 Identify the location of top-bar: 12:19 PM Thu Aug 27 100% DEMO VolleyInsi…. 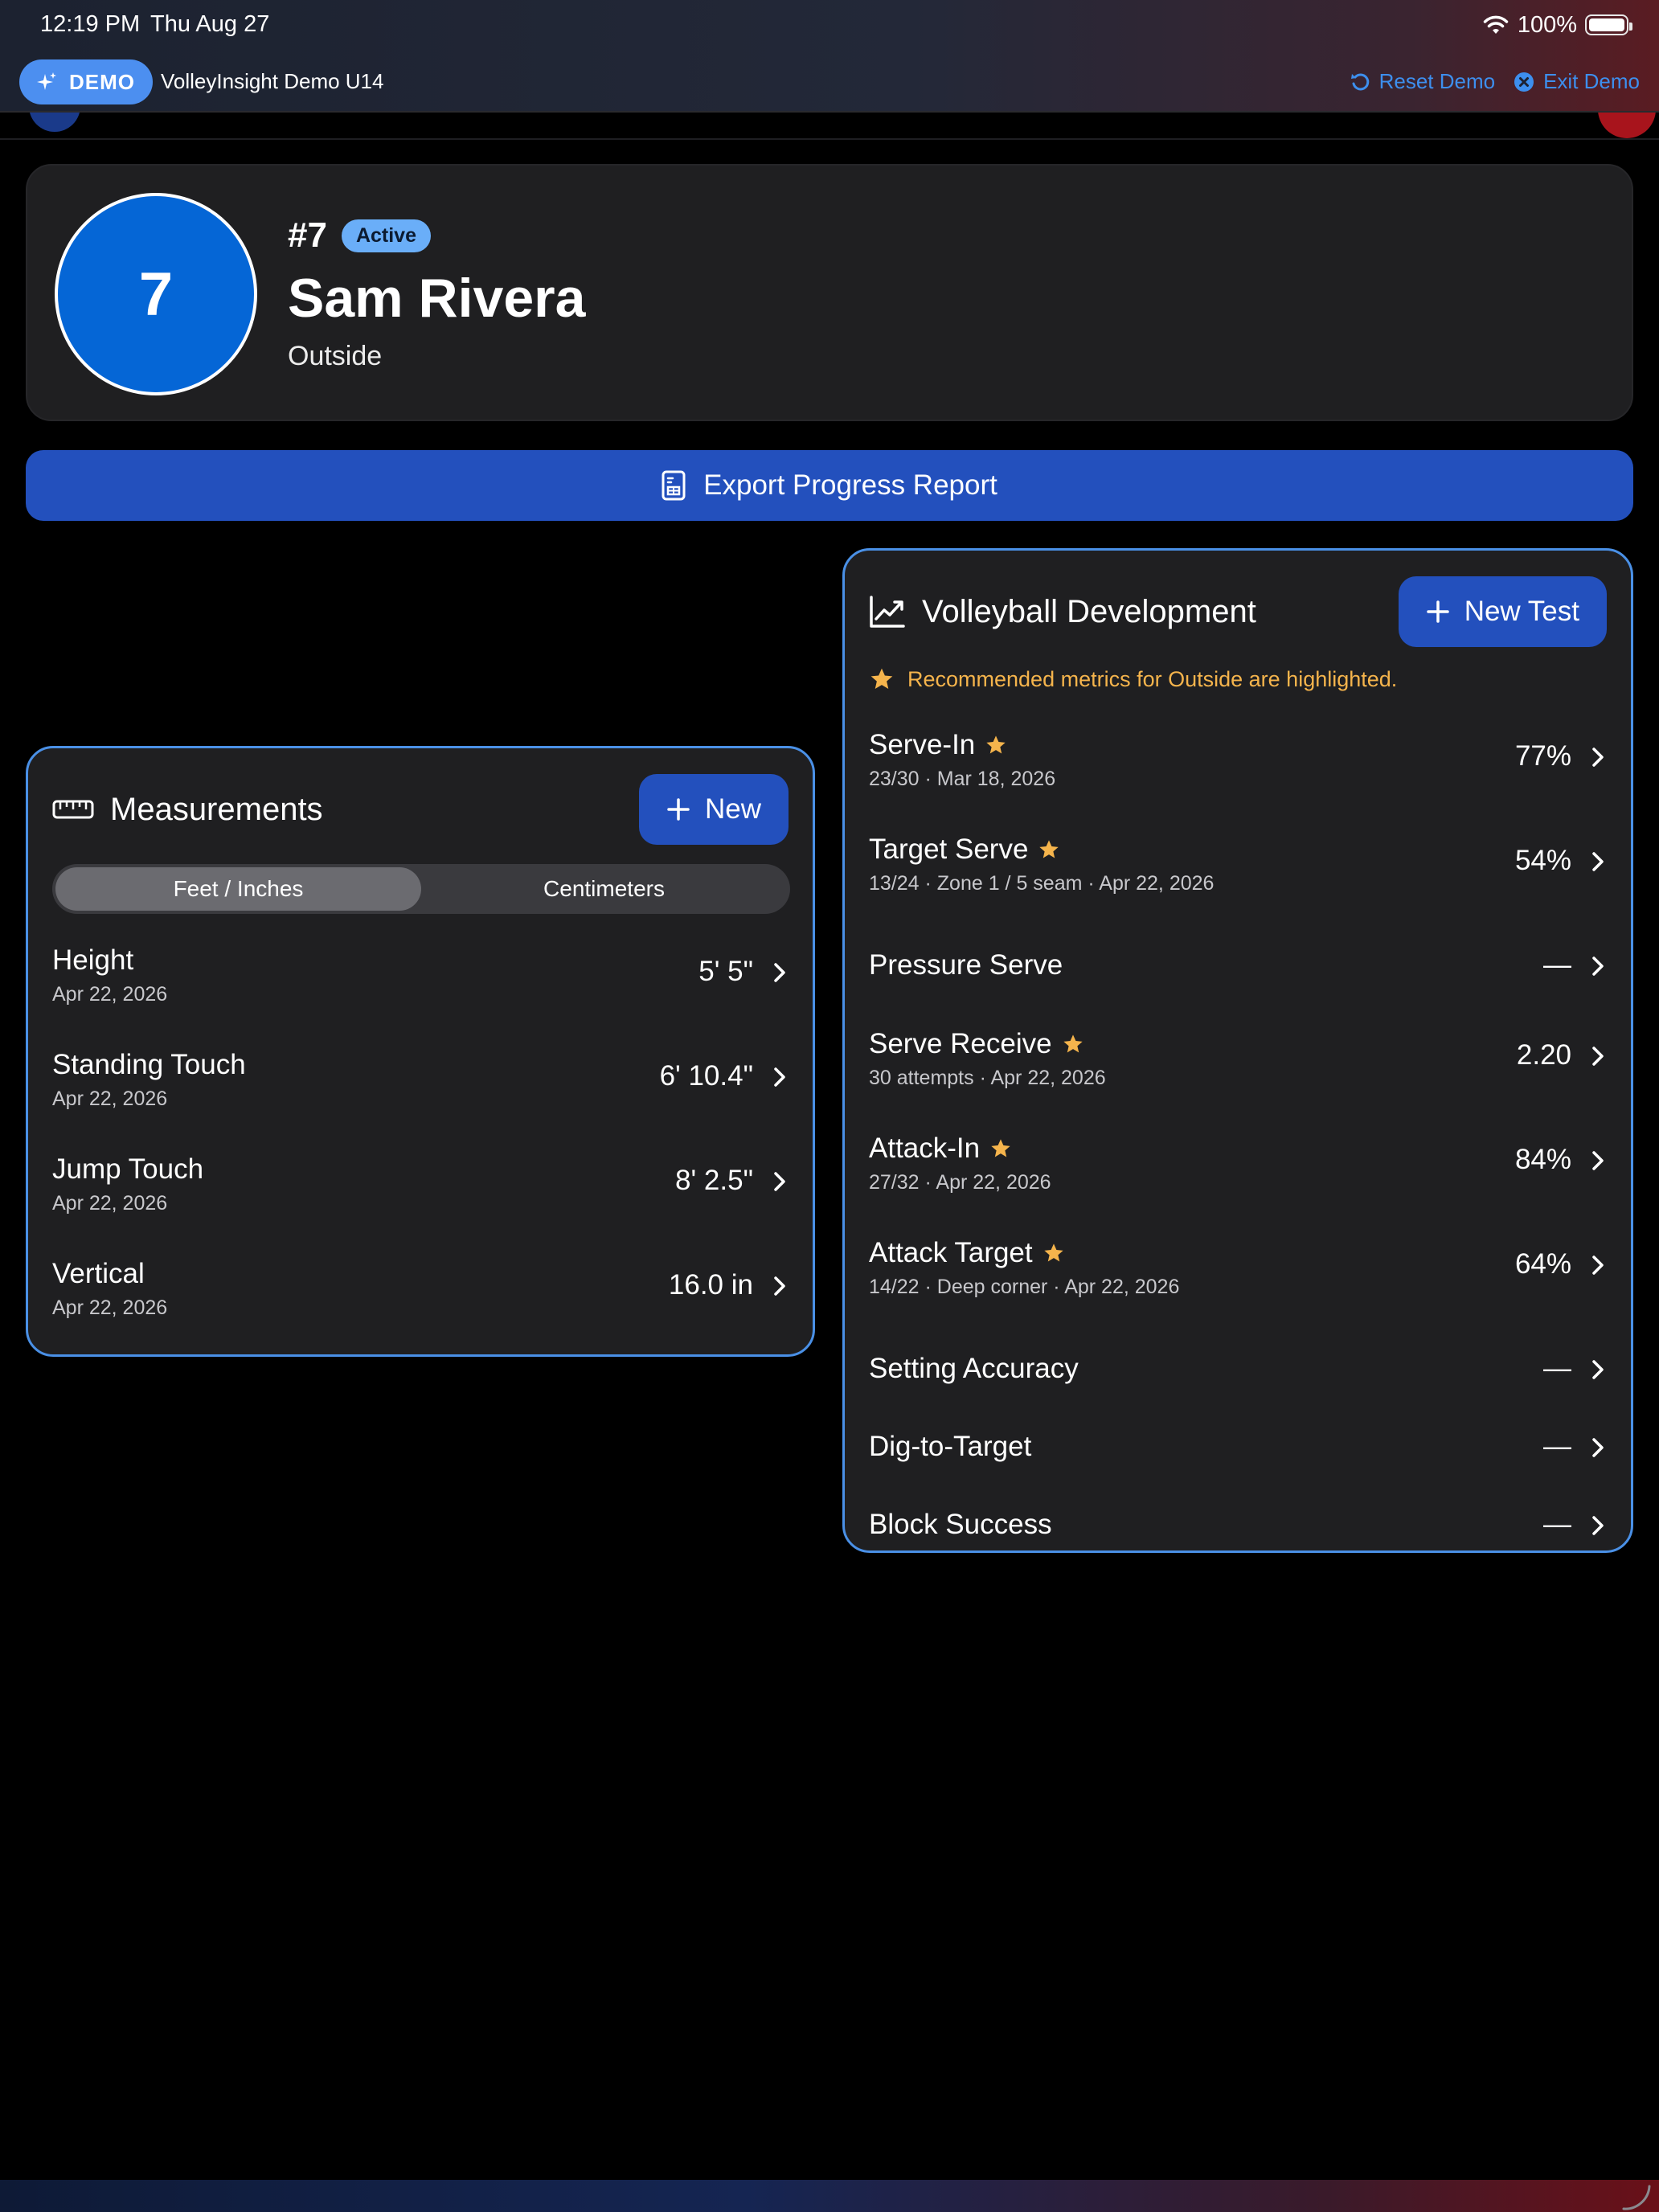
(829, 57).